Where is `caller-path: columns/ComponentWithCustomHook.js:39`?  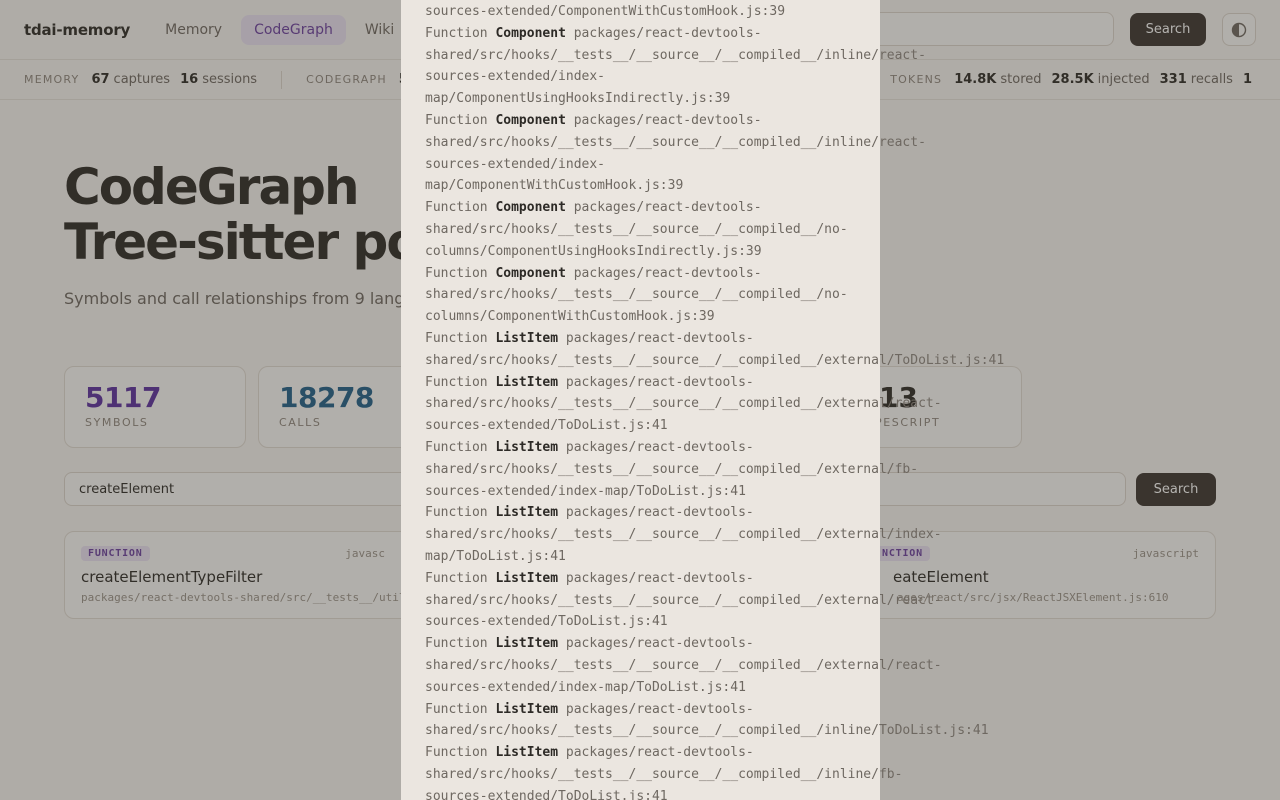
caller-path: columns/ComponentWithCustomHook.js:39 is located at coordinates (570, 317).